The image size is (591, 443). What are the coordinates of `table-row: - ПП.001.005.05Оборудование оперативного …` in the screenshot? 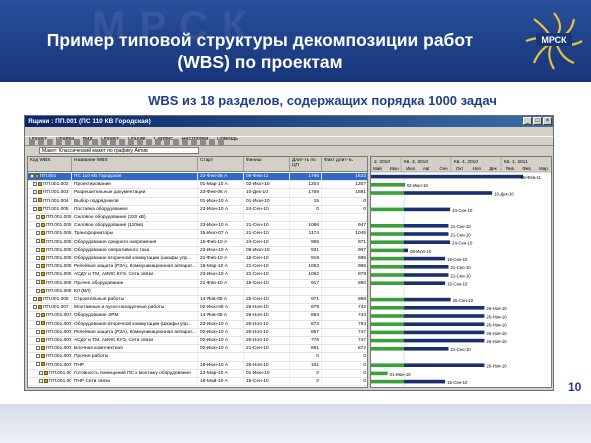 It's located at (197, 250).